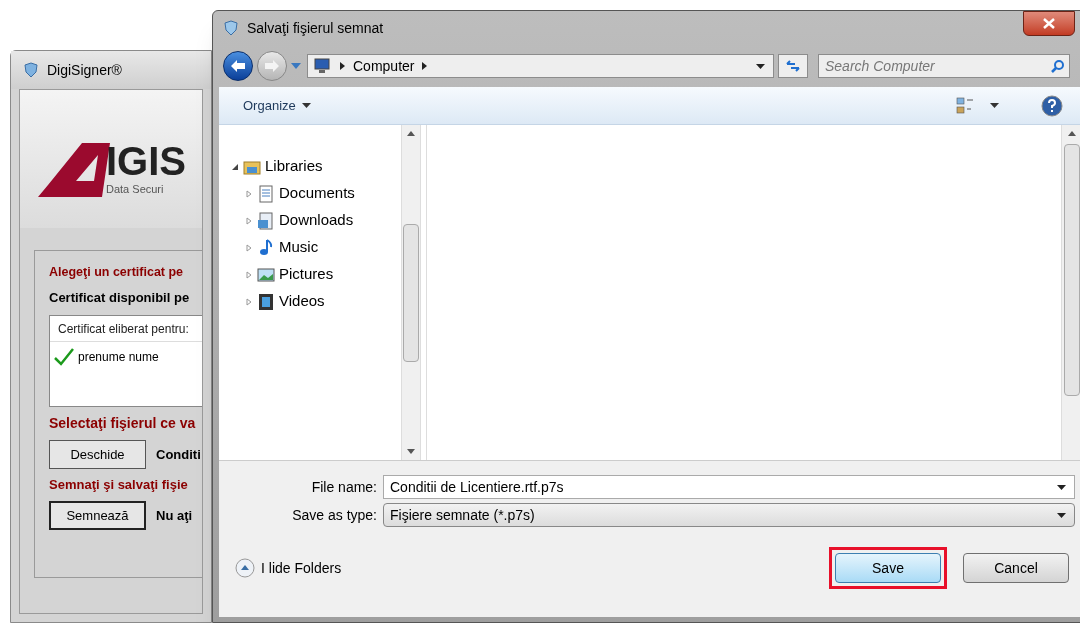 This screenshot has height=623, width=1080. Describe the element at coordinates (334, 515) in the screenshot. I see `field-label: Save as type:` at that location.